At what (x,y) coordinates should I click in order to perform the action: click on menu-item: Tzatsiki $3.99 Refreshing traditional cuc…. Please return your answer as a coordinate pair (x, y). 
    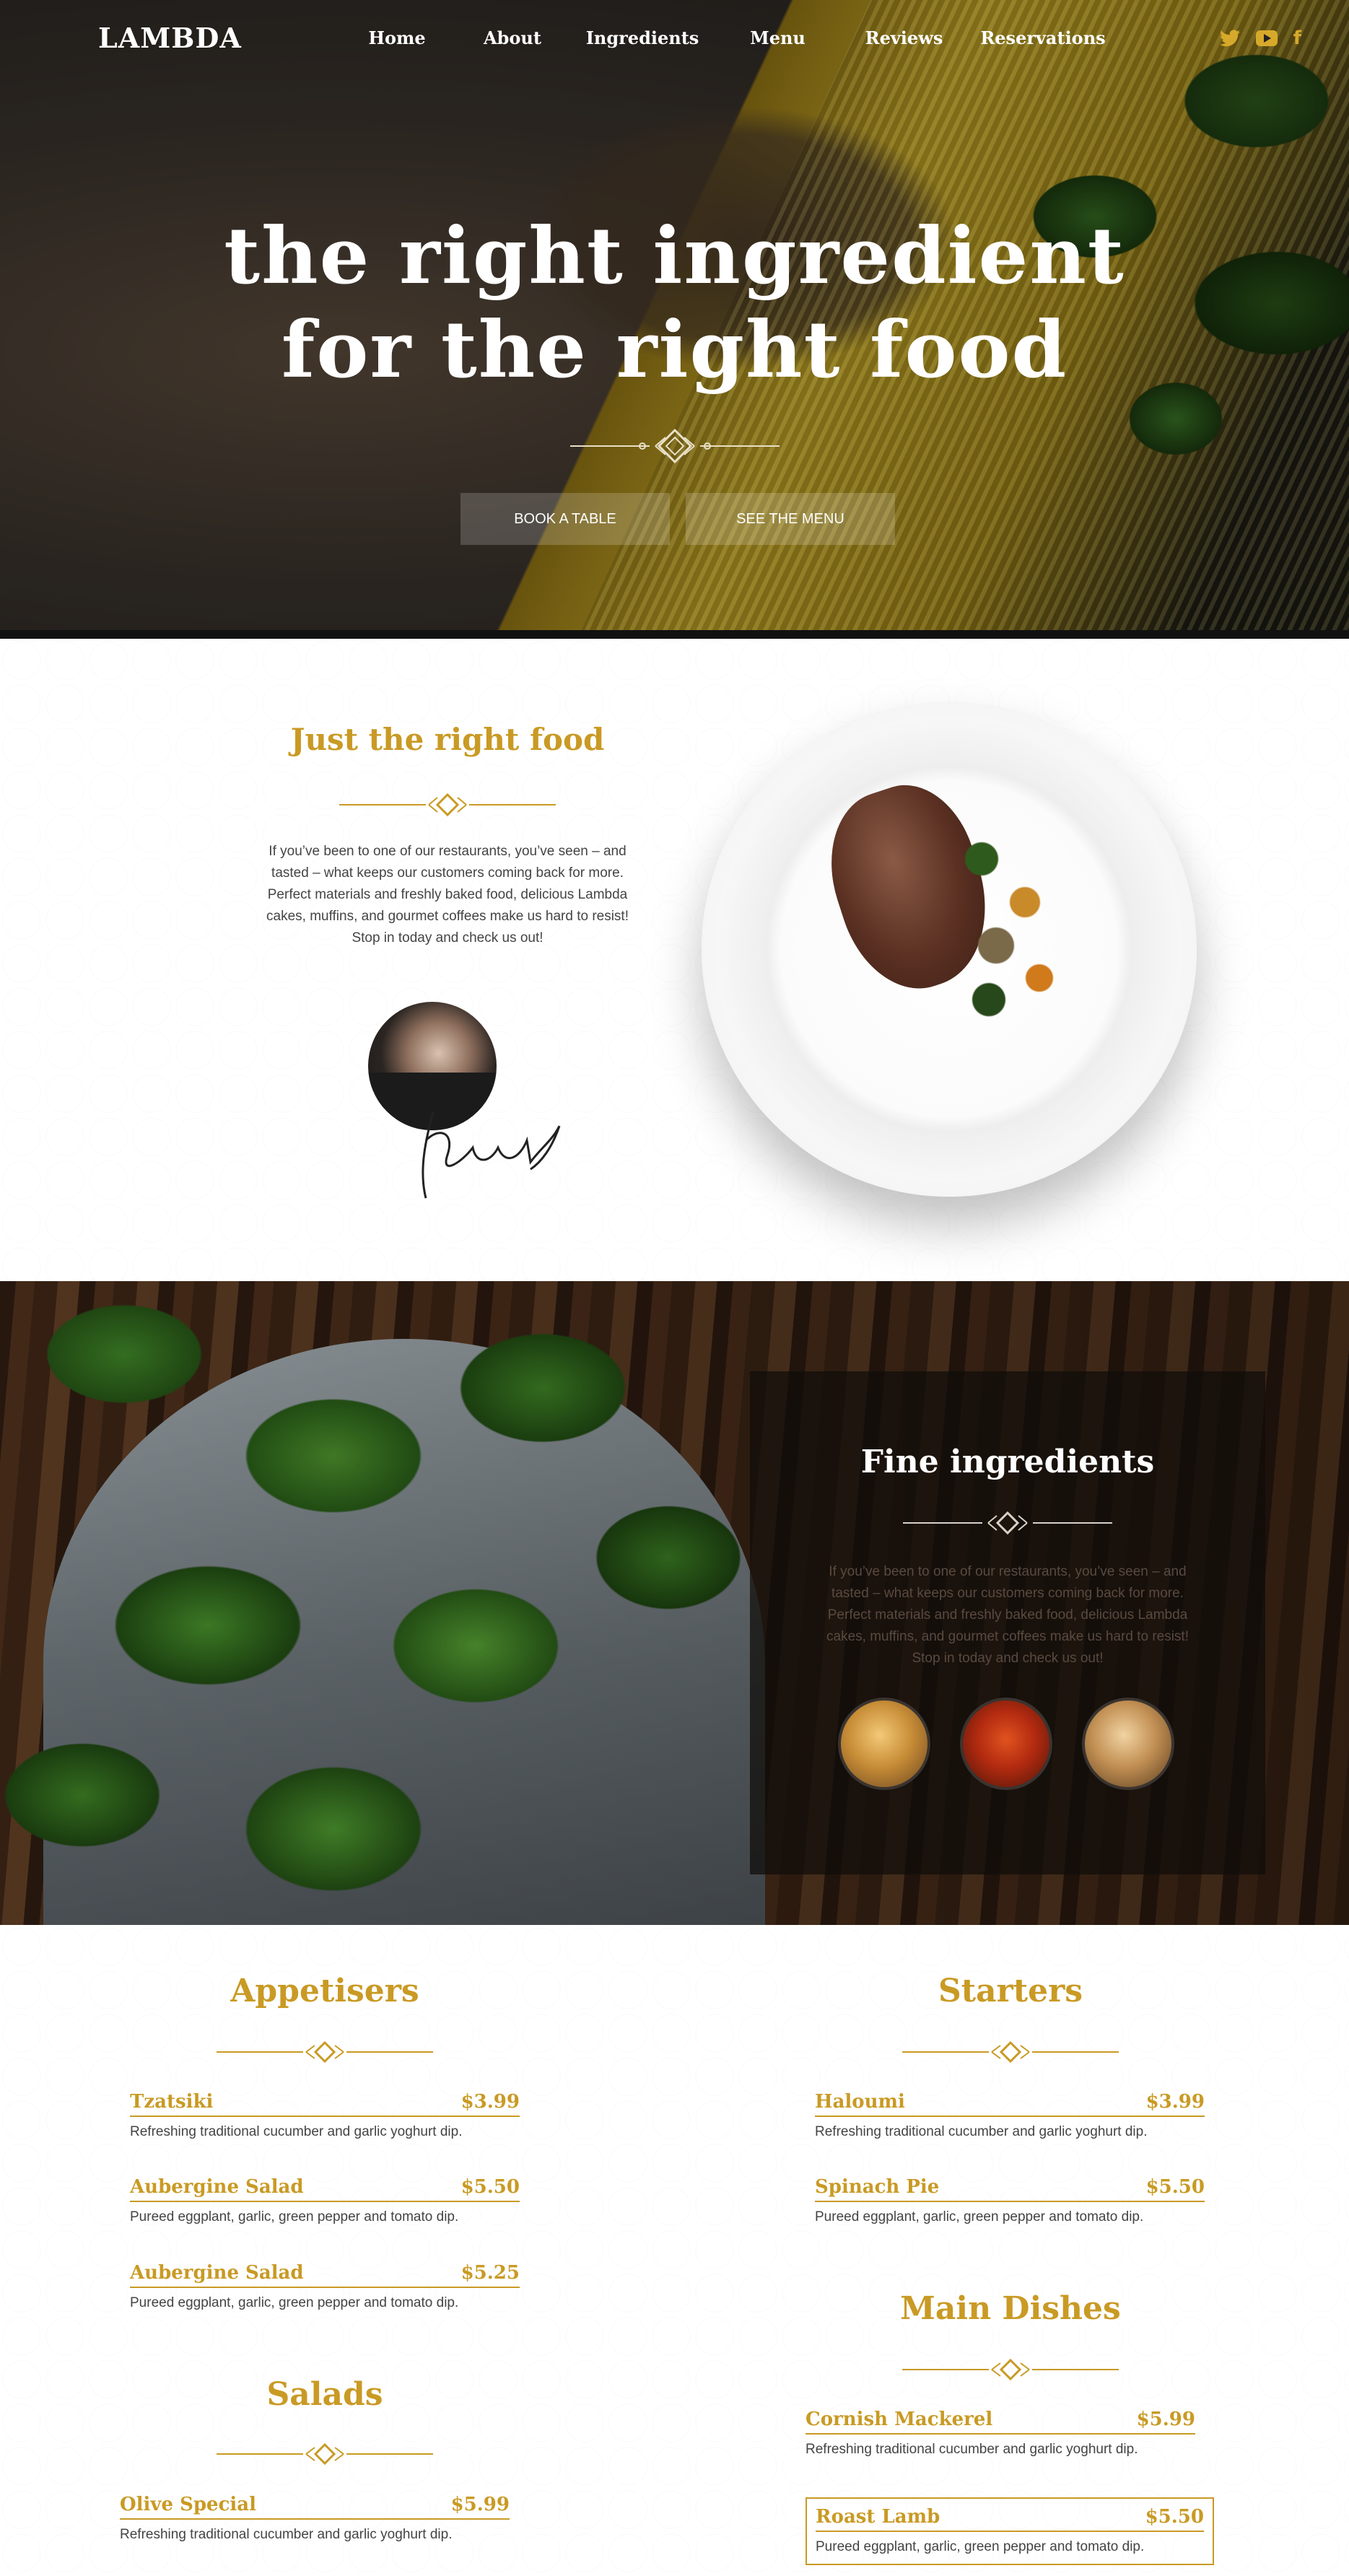
    Looking at the image, I should click on (325, 2115).